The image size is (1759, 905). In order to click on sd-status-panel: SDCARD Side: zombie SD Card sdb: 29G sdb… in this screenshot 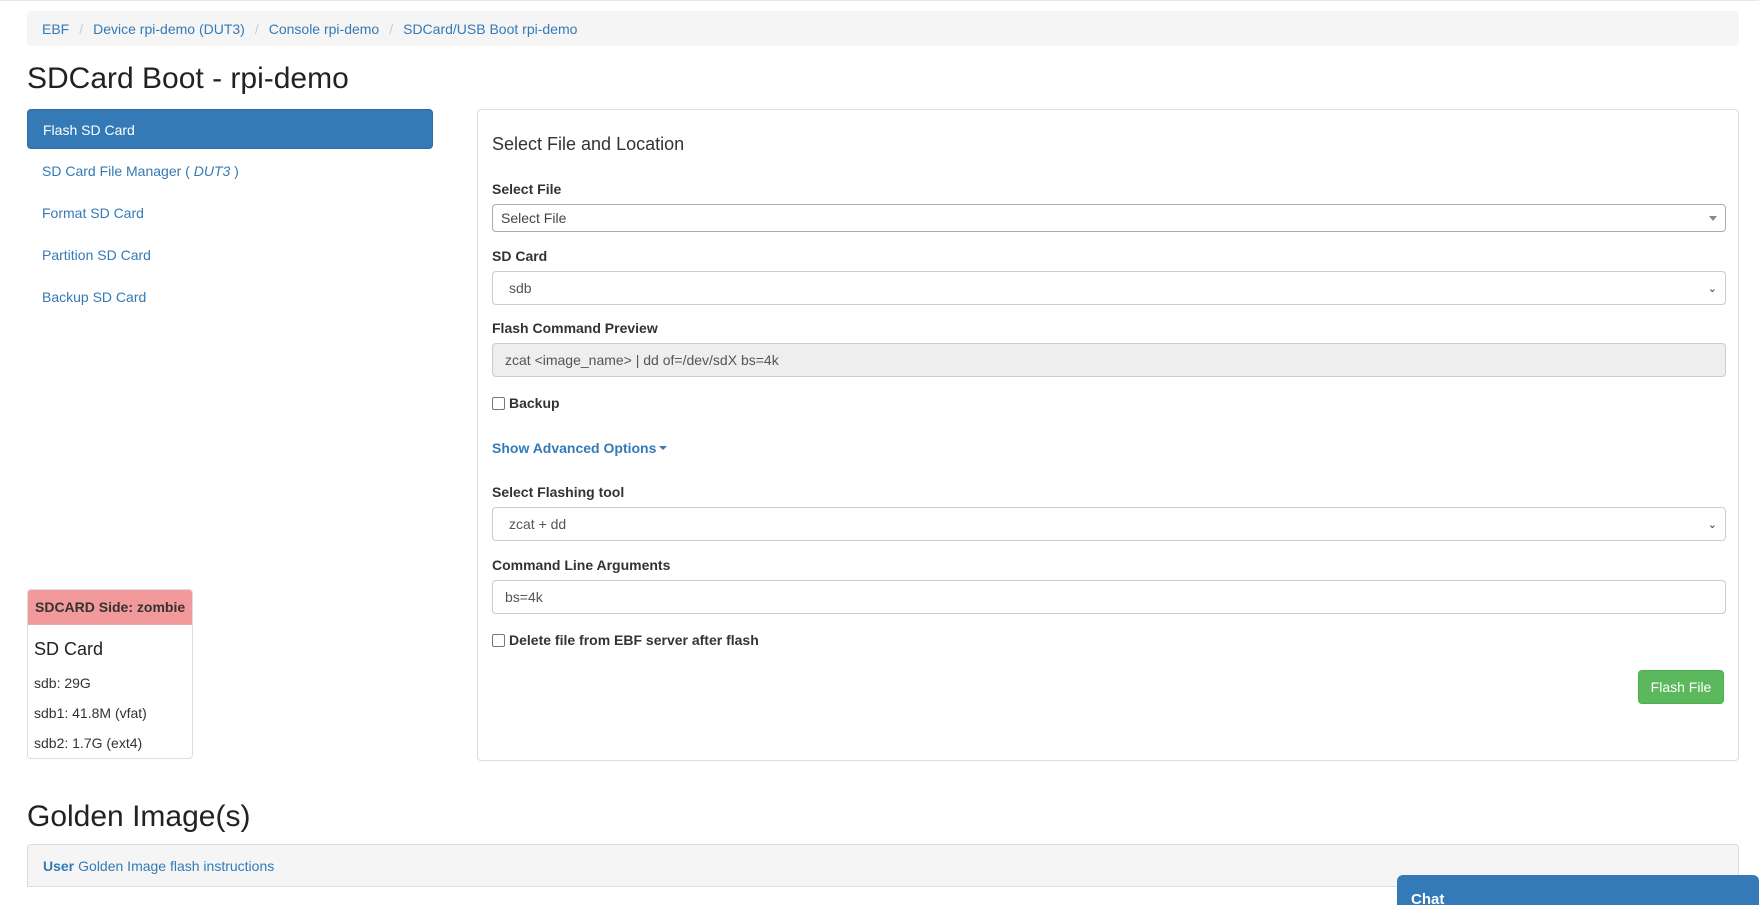, I will do `click(110, 674)`.